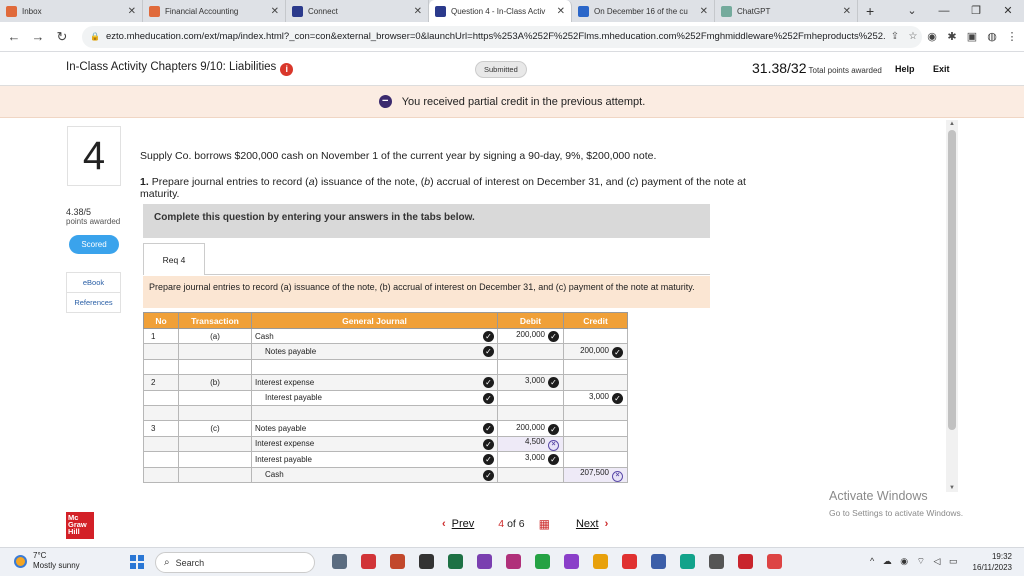 Image resolution: width=1024 pixels, height=576 pixels. Describe the element at coordinates (38, 36) in the screenshot. I see `forward-icon: →` at that location.